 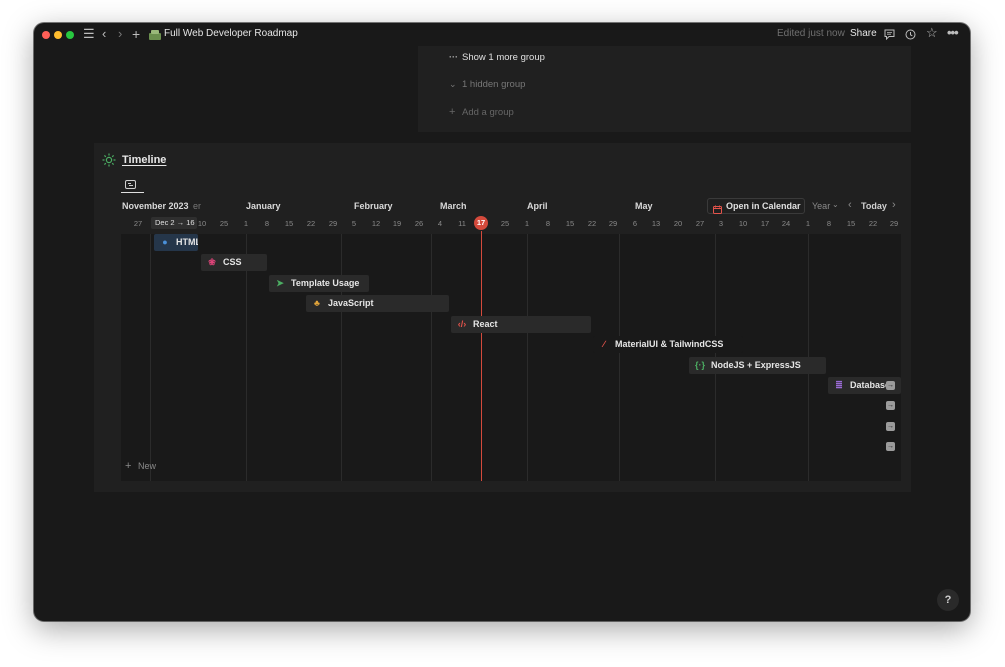 What do you see at coordinates (453, 84) in the screenshot?
I see `chevron-down-icon: ⌄` at bounding box center [453, 84].